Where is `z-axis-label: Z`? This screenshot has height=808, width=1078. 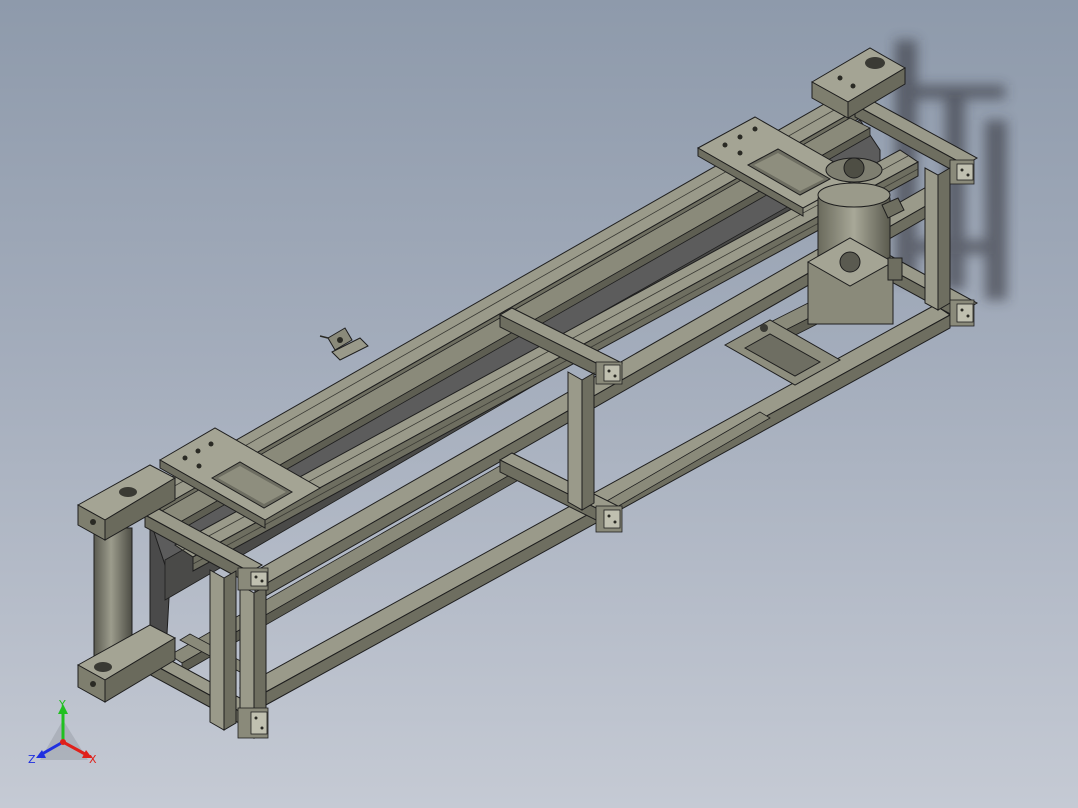
z-axis-label: Z is located at coordinates (32, 759).